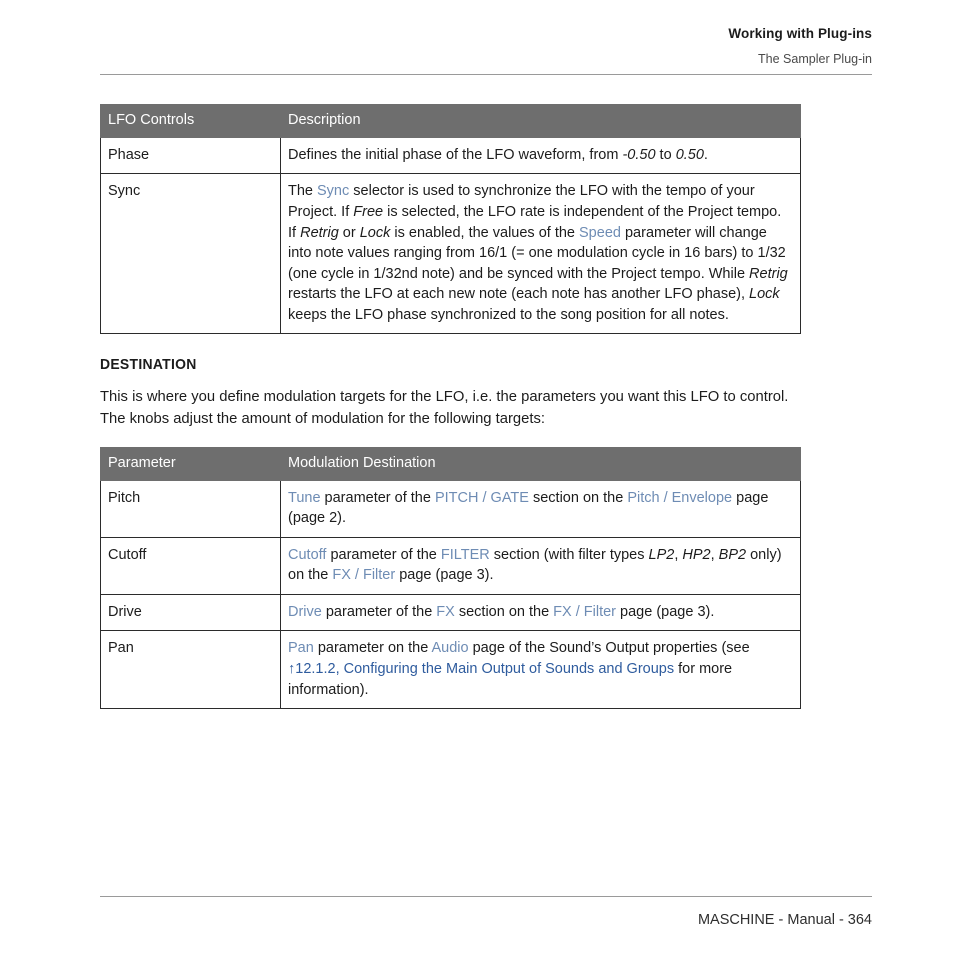  I want to click on table-header-row: Parameter Modulation Destination, so click(450, 463).